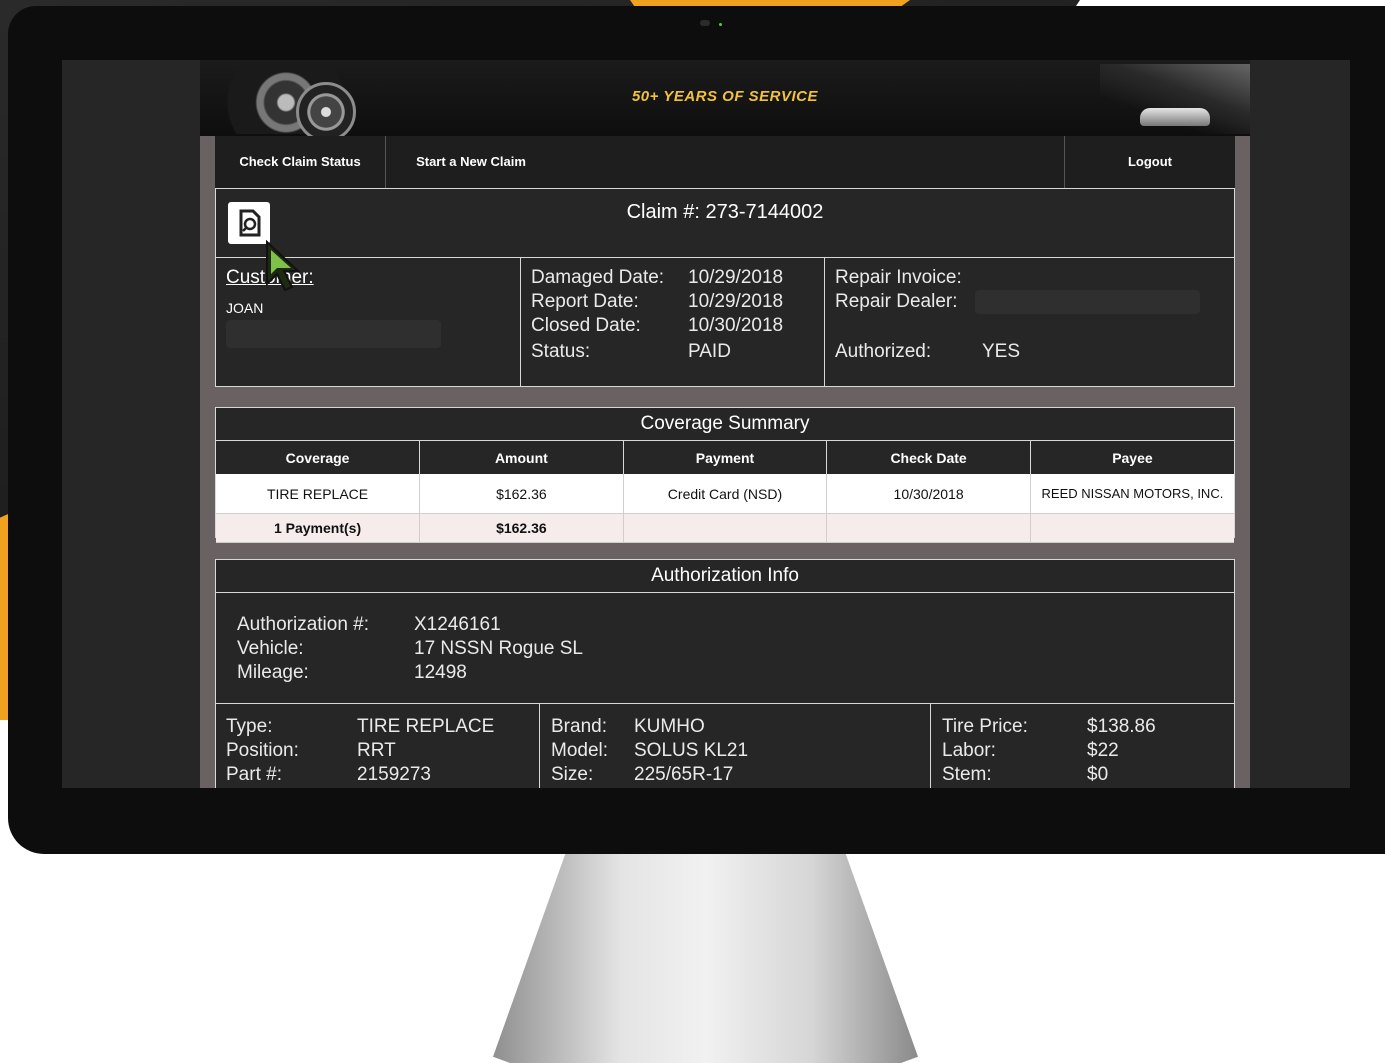 Image resolution: width=1385 pixels, height=1063 pixels. Describe the element at coordinates (736, 277) in the screenshot. I see `damaged-date-value: 10/29/2018` at that location.